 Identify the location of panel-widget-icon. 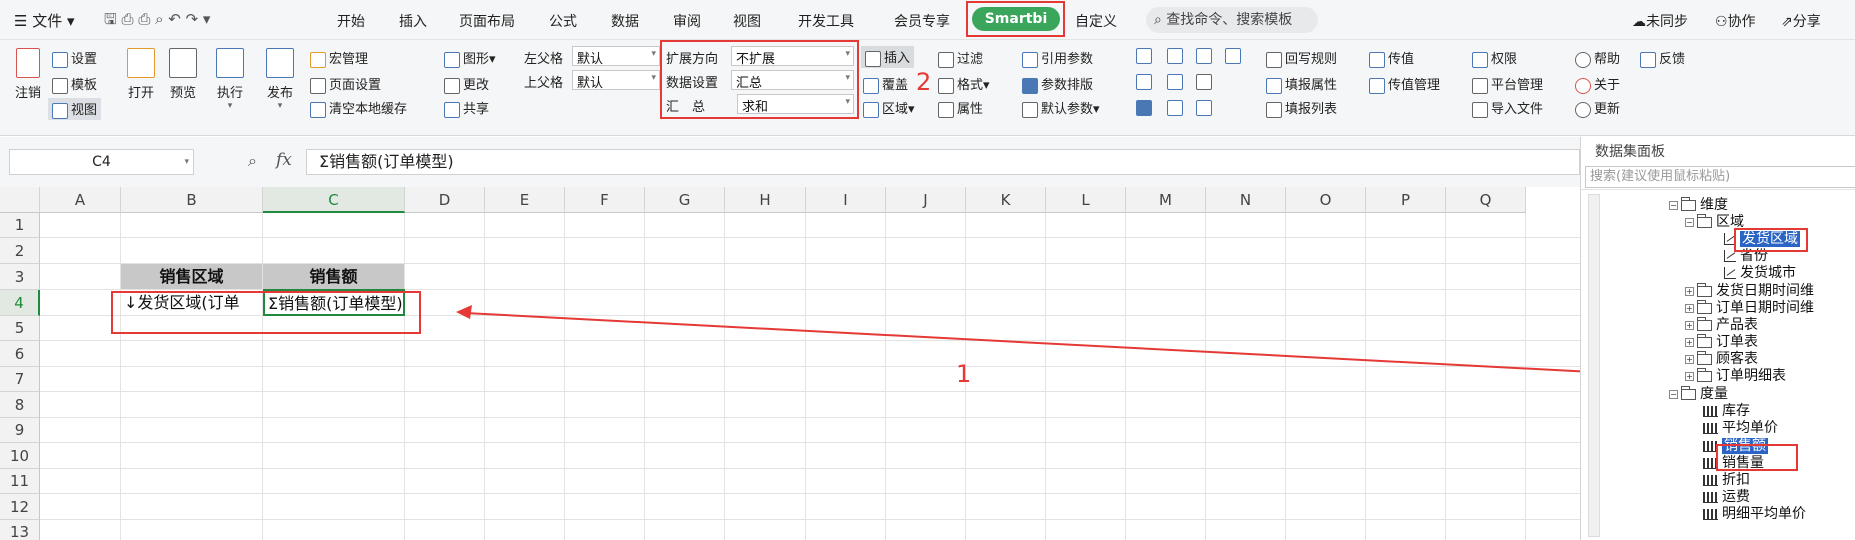
(1233, 56).